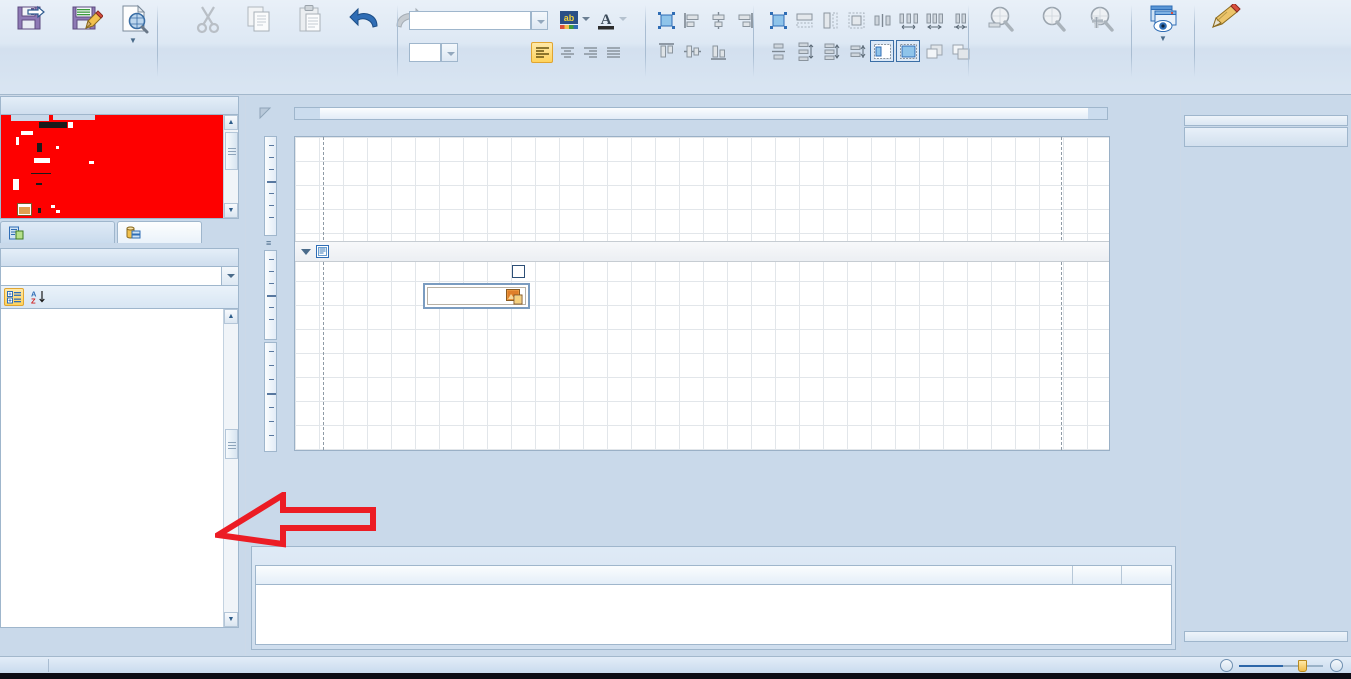  I want to click on property-grid-scroll-down-icon: ▼, so click(231, 619).